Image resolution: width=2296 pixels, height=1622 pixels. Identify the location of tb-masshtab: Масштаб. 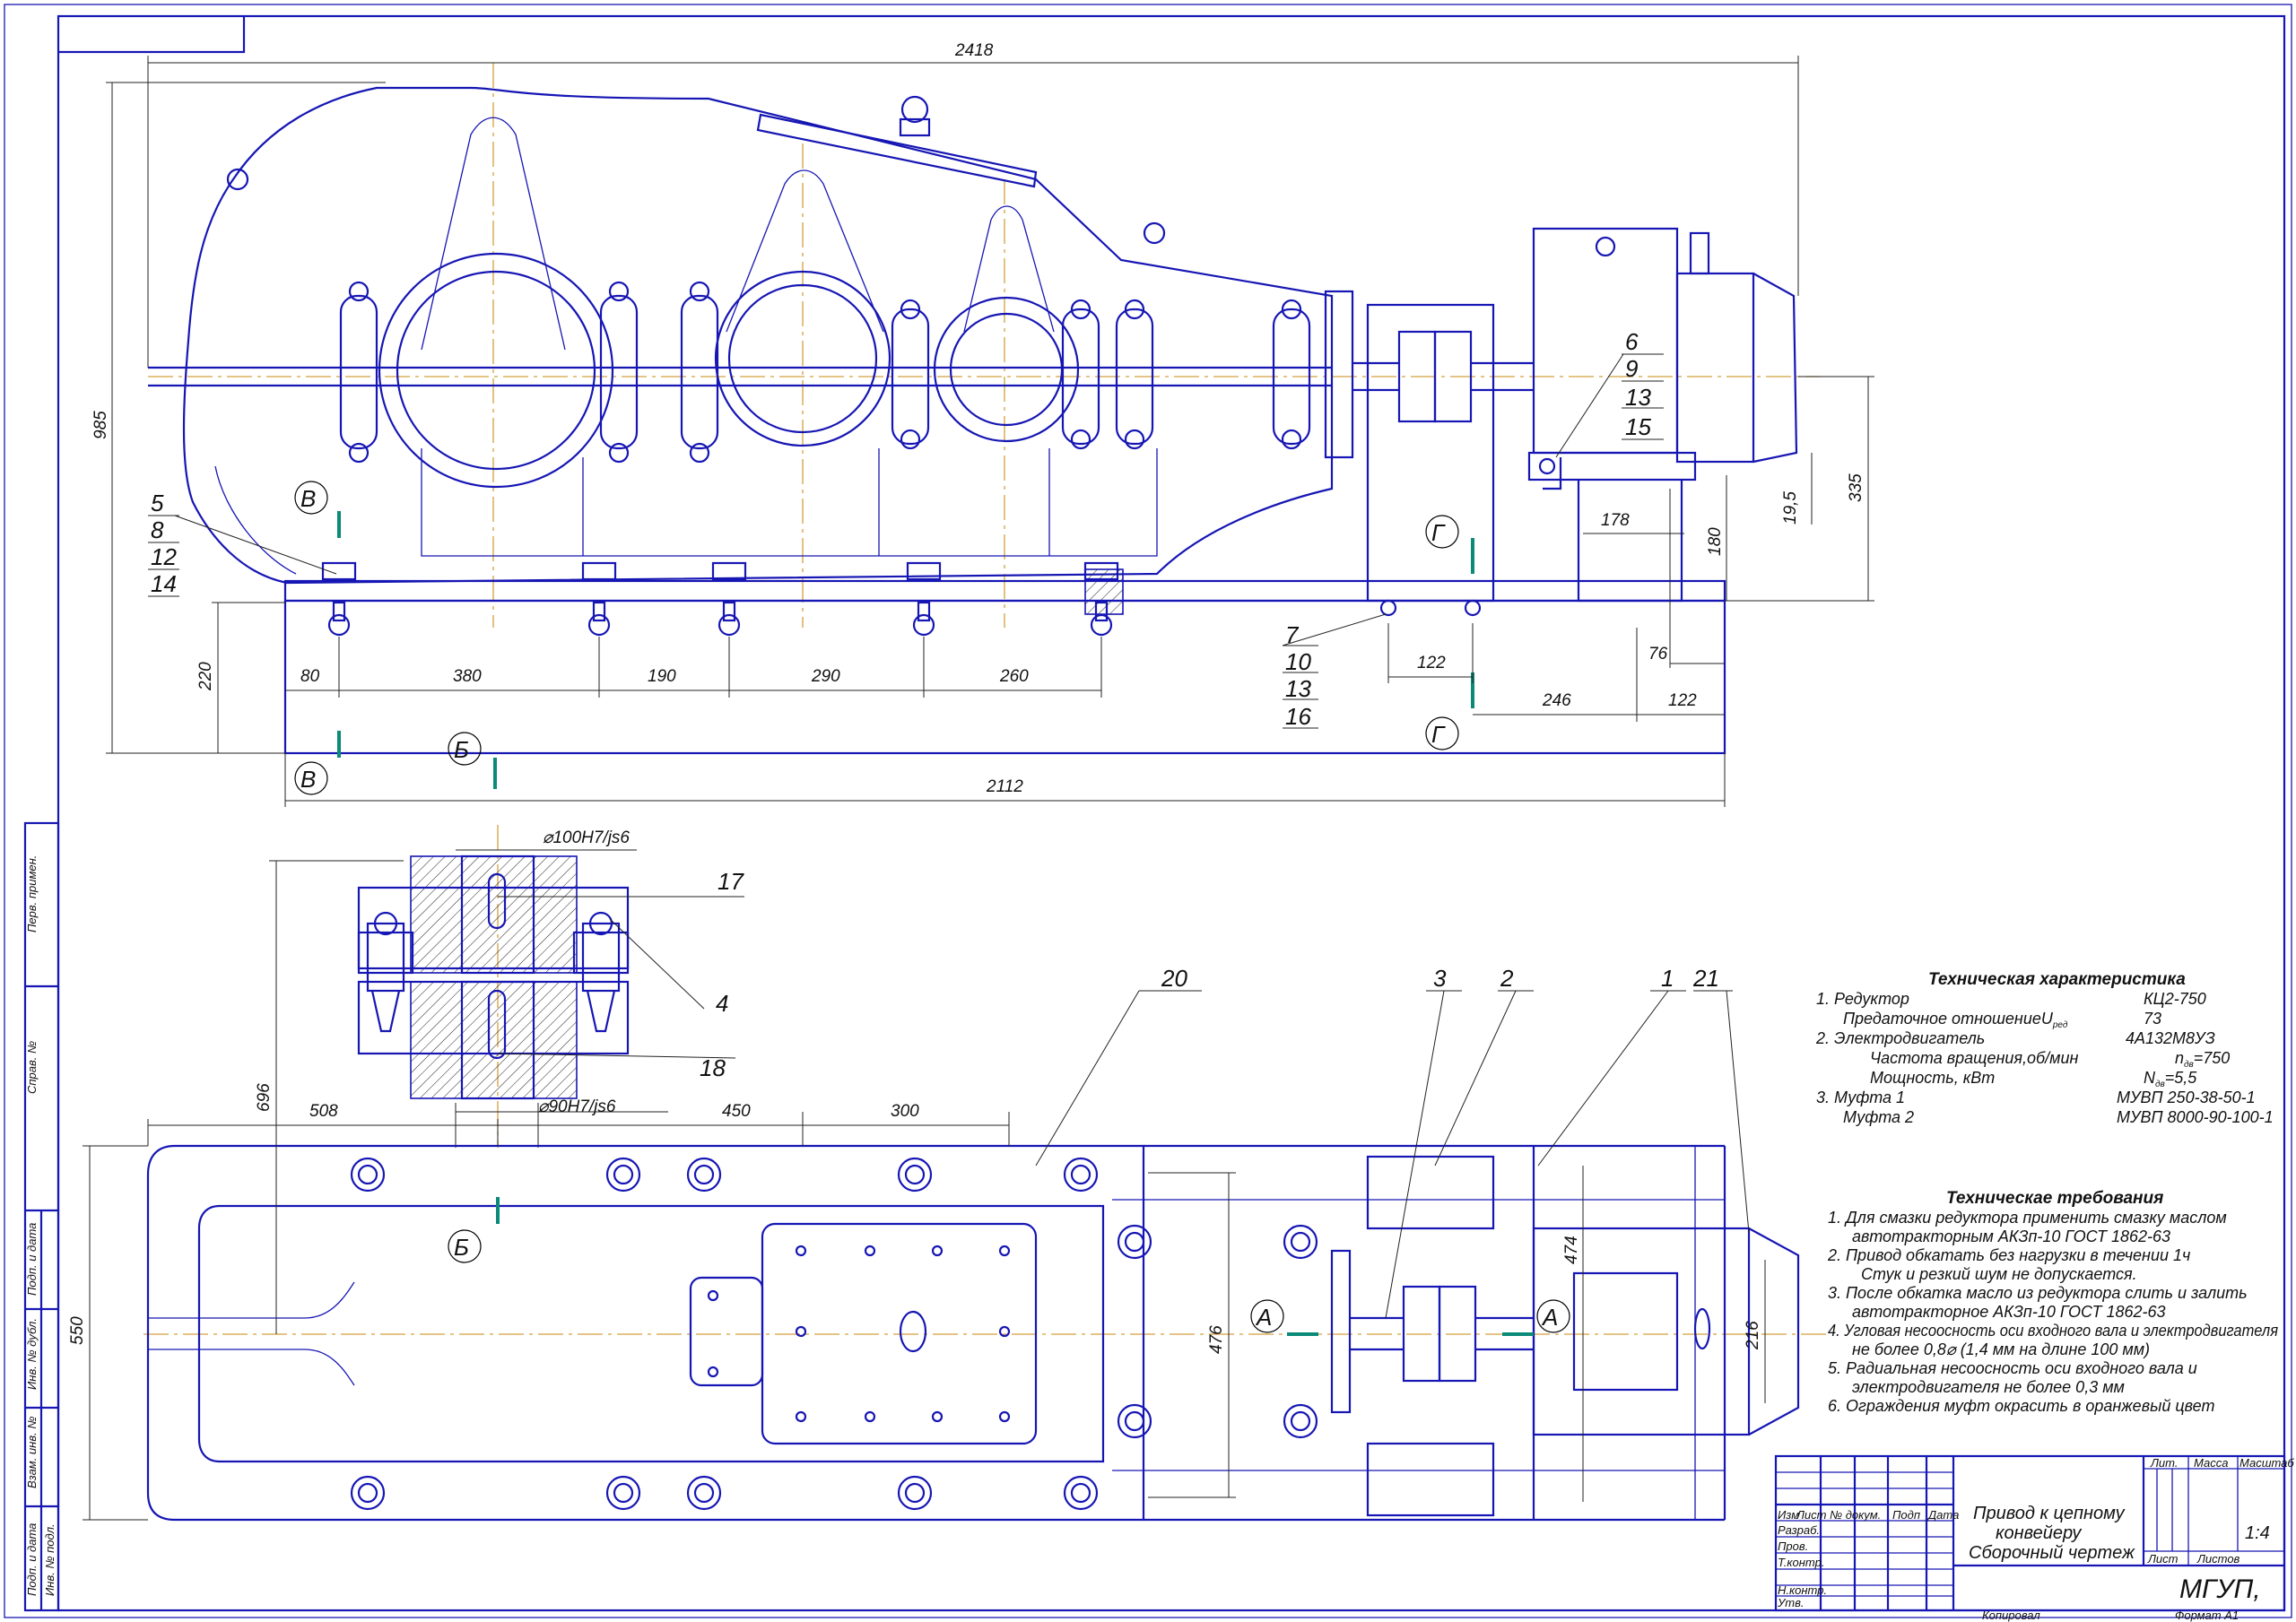
(2266, 1463).